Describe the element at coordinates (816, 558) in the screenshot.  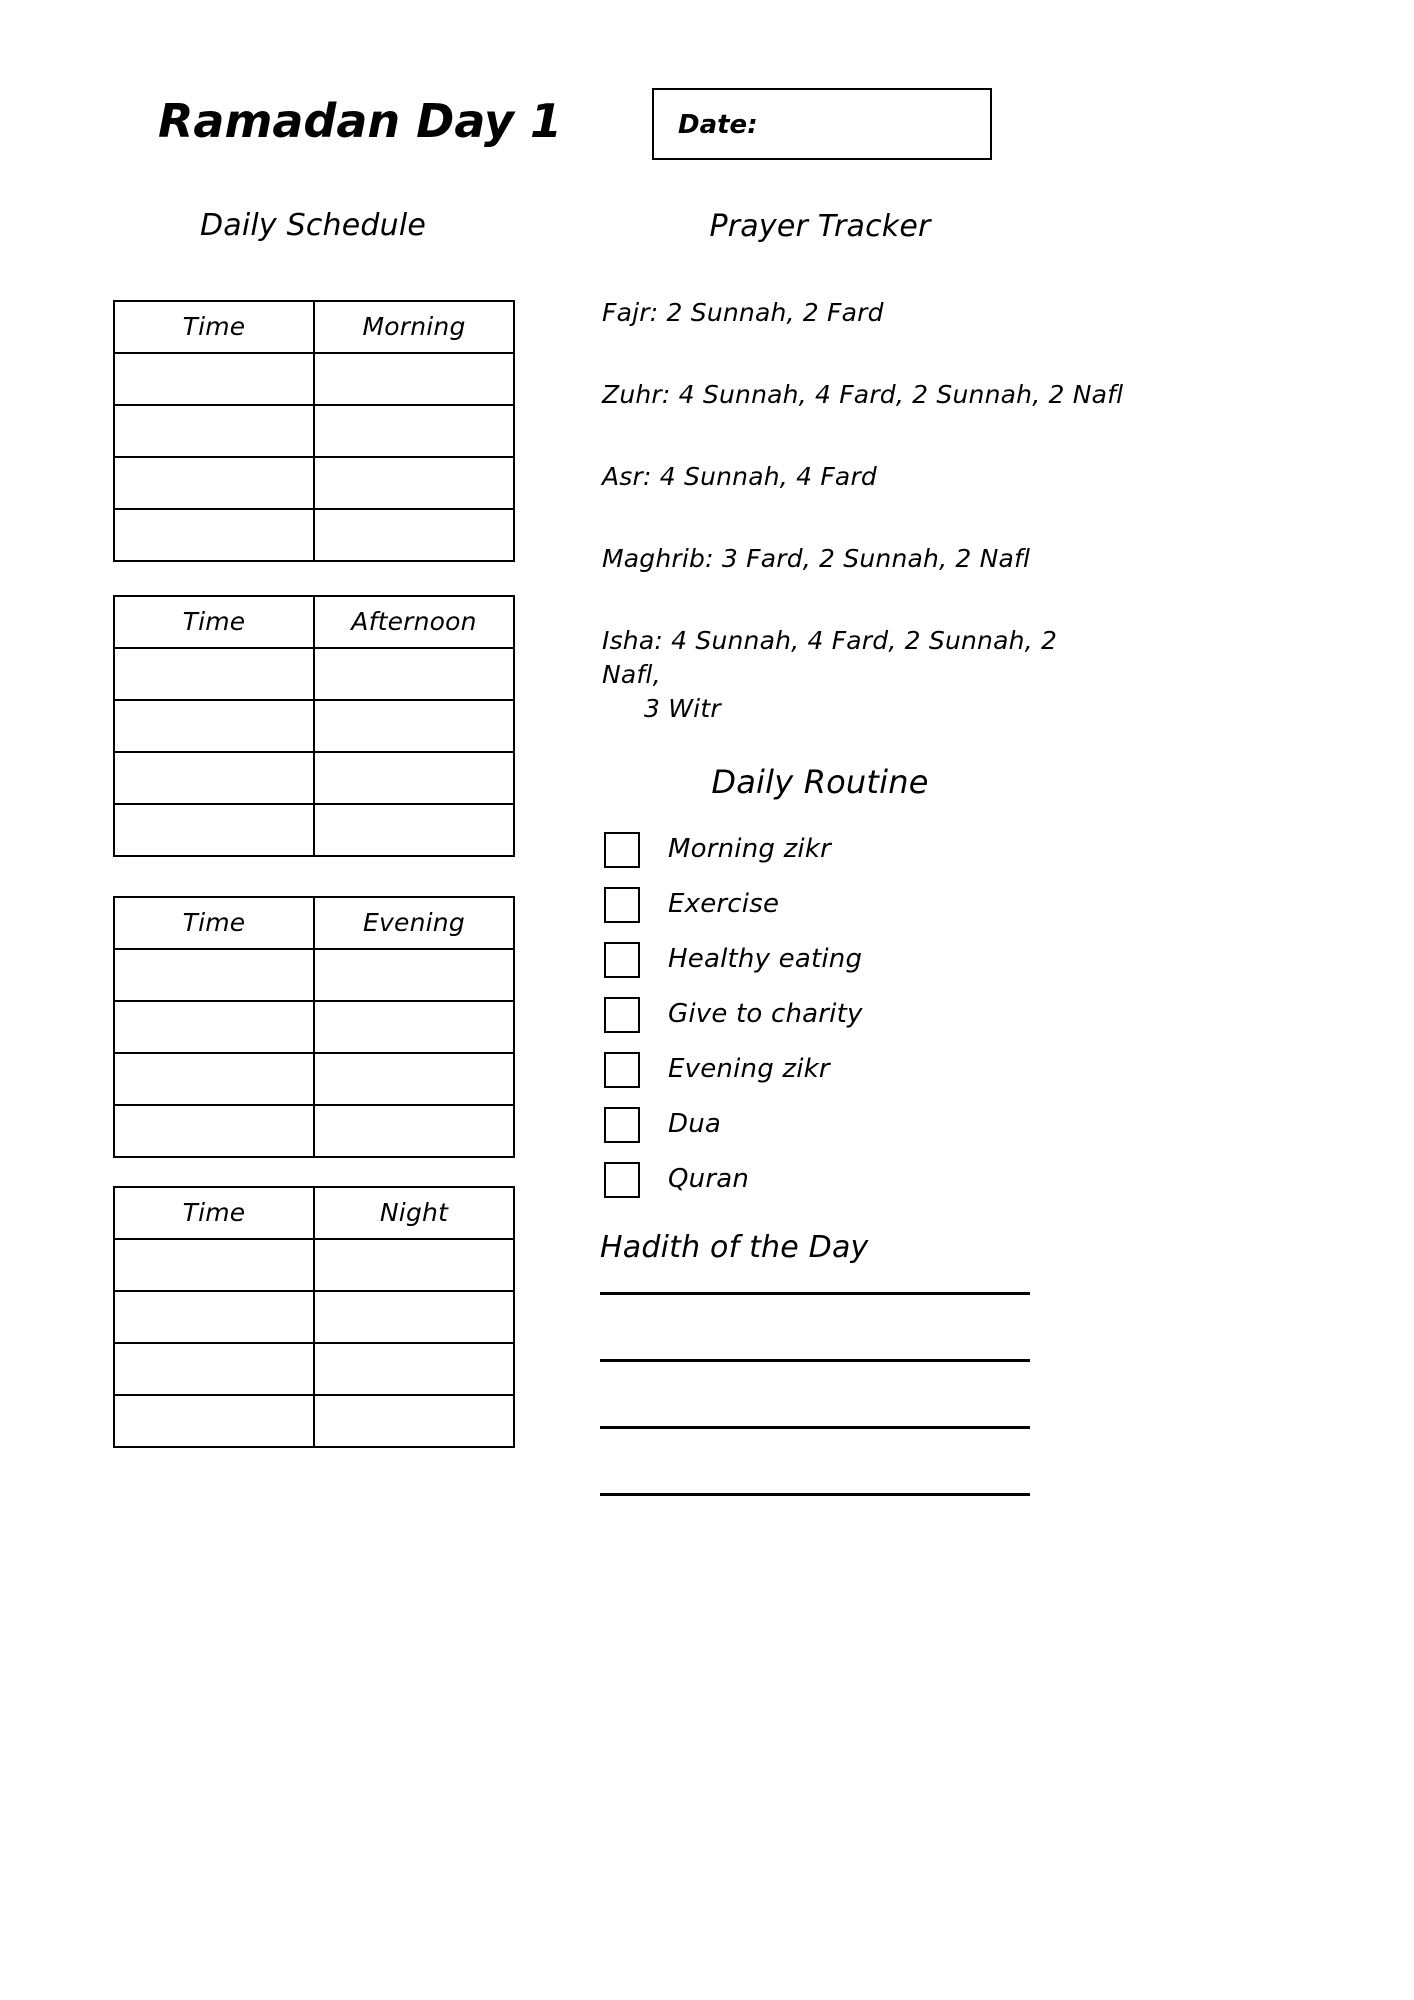
I see `prayer-entry-maghrib: Maghrib: 3 Fard, 2 Sunnah, 2 Nafl` at that location.